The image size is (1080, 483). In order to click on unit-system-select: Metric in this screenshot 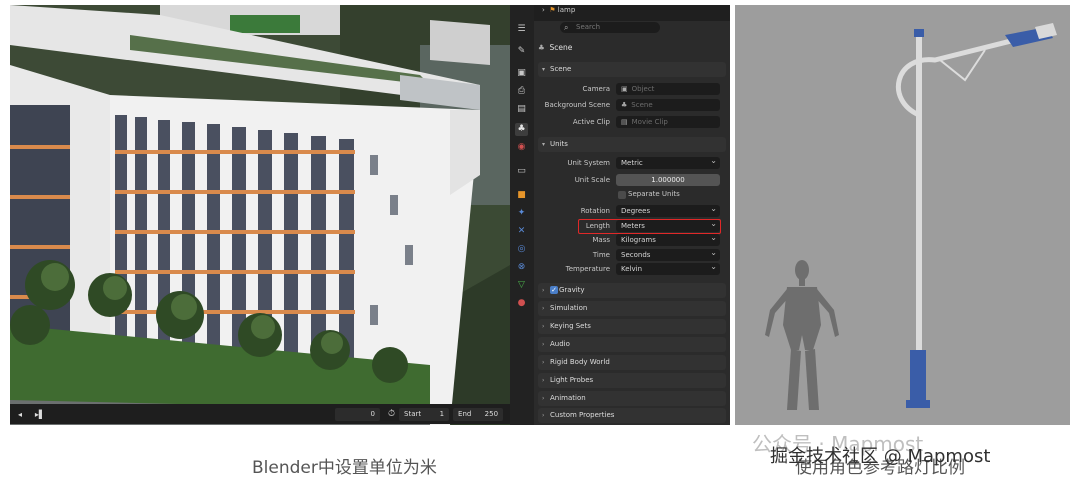, I will do `click(668, 162)`.